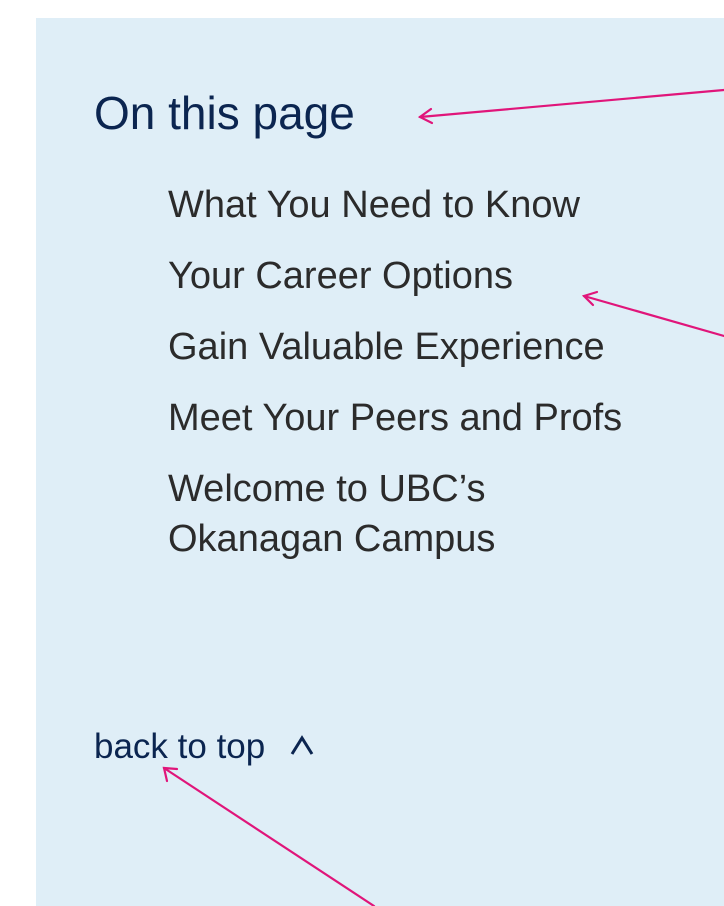 The height and width of the screenshot is (906, 724). I want to click on back-to-top-link: back to top, so click(204, 748).